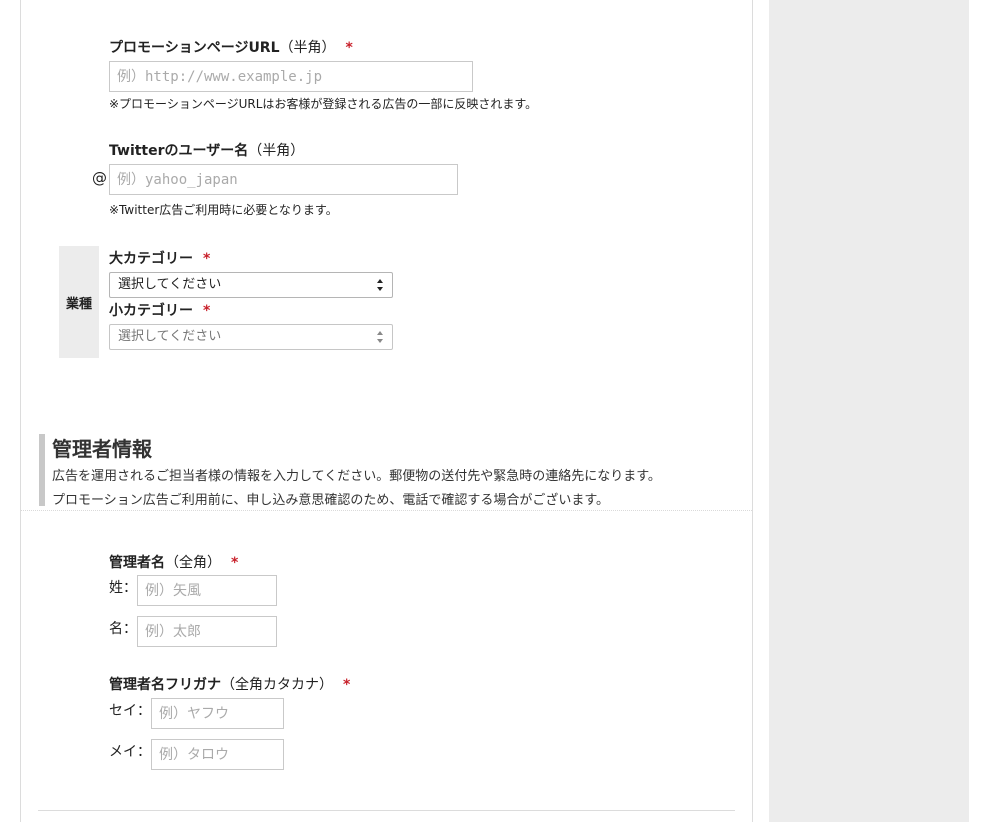  What do you see at coordinates (179, 151) in the screenshot?
I see `twitter-label-text: Twitterのユーザー名` at bounding box center [179, 151].